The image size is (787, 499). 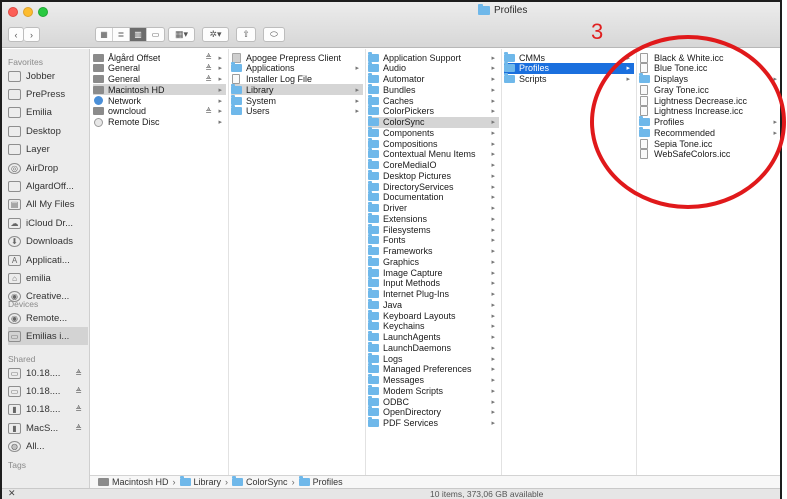 What do you see at coordinates (159, 100) in the screenshot?
I see `list-item: Network ▸` at bounding box center [159, 100].